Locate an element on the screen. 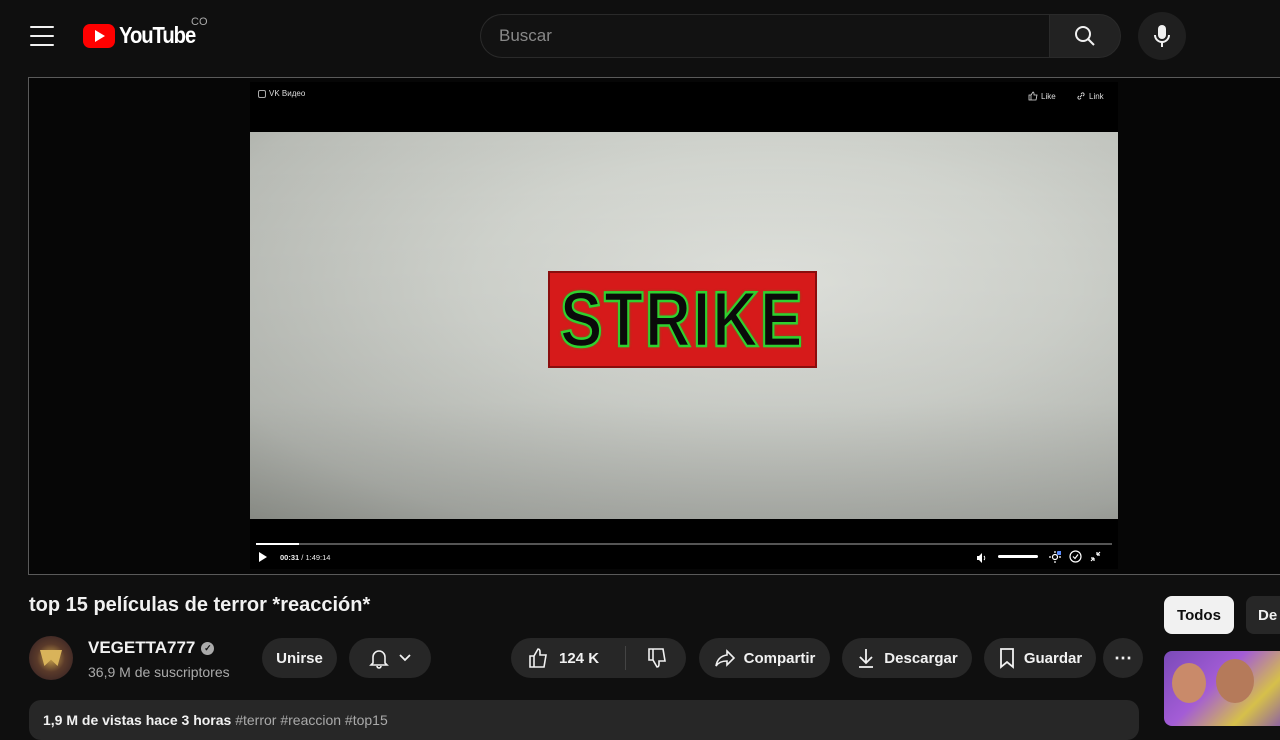 The image size is (1280, 740). description-stats: 1,9 M de vistas hace 3 horas is located at coordinates (137, 720).